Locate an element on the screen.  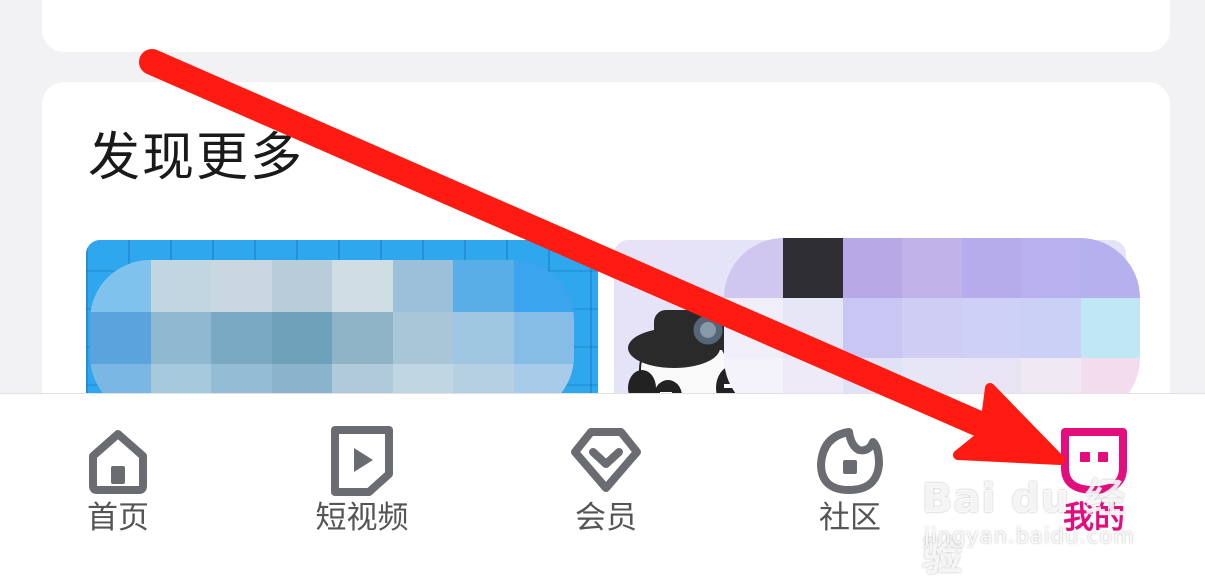
home-icon is located at coordinates (118, 462).